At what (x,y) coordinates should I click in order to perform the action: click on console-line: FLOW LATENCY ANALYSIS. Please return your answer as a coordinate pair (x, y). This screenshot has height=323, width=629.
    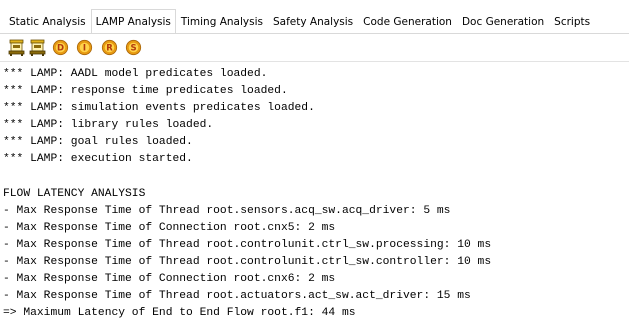
    Looking at the image, I should click on (74, 193).